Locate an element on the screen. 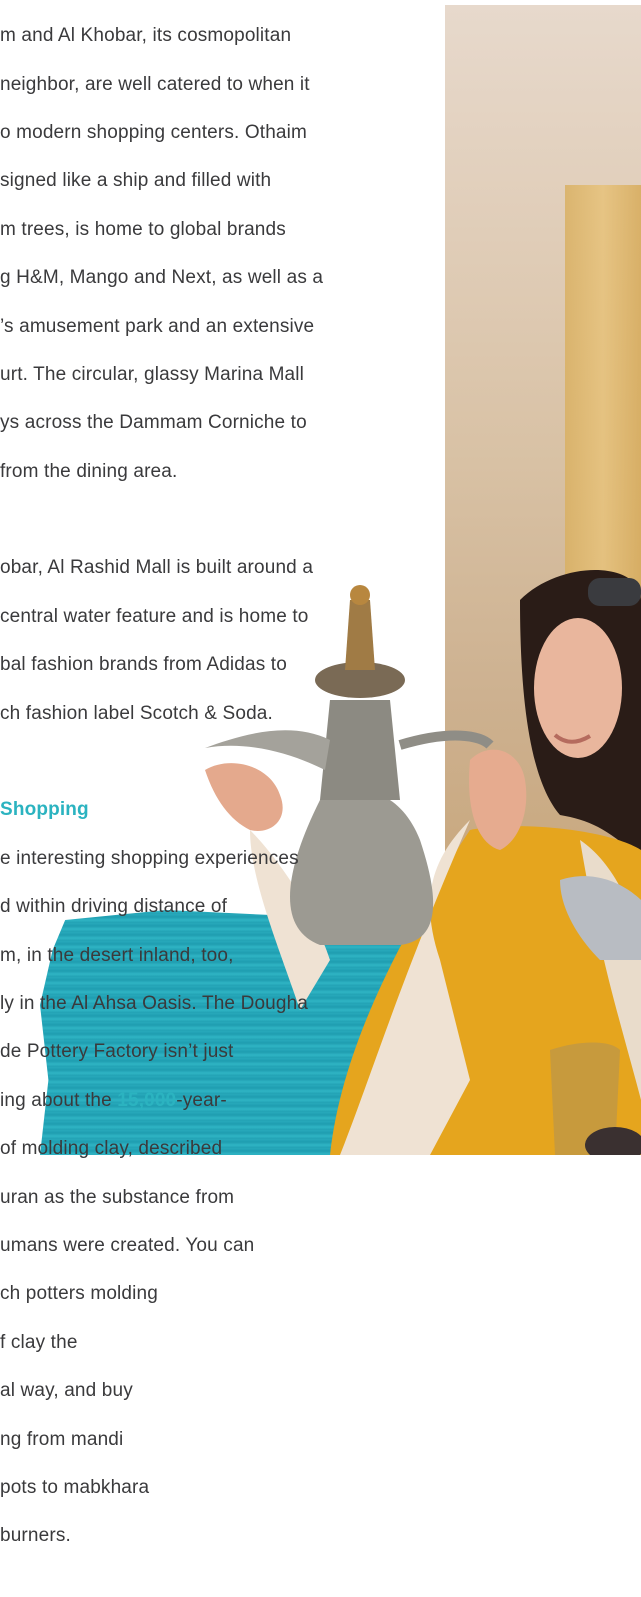 The height and width of the screenshot is (1597, 641). text-line: ch fashion label Scotch & Soda. is located at coordinates (136, 713).